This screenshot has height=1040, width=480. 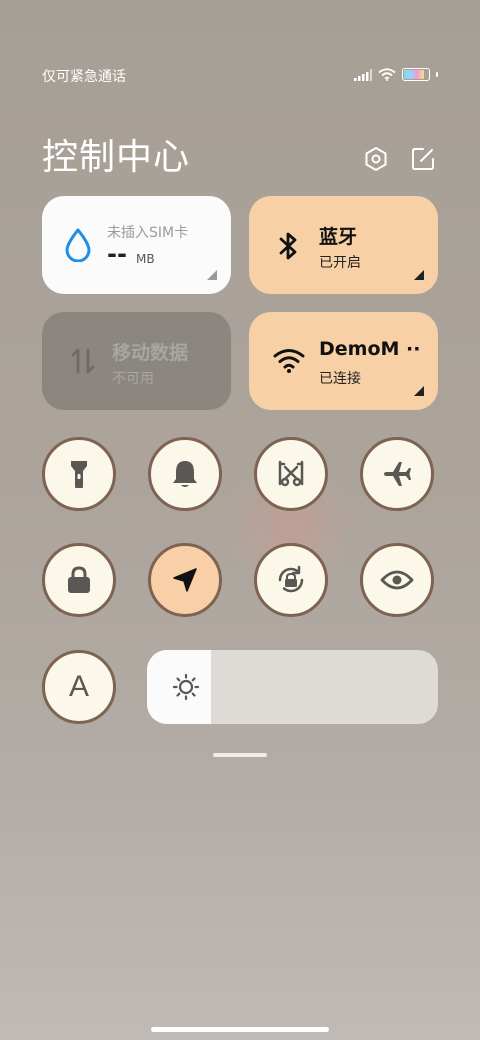 I want to click on carrier-text: 仅可紧急通话, so click(x=84, y=77).